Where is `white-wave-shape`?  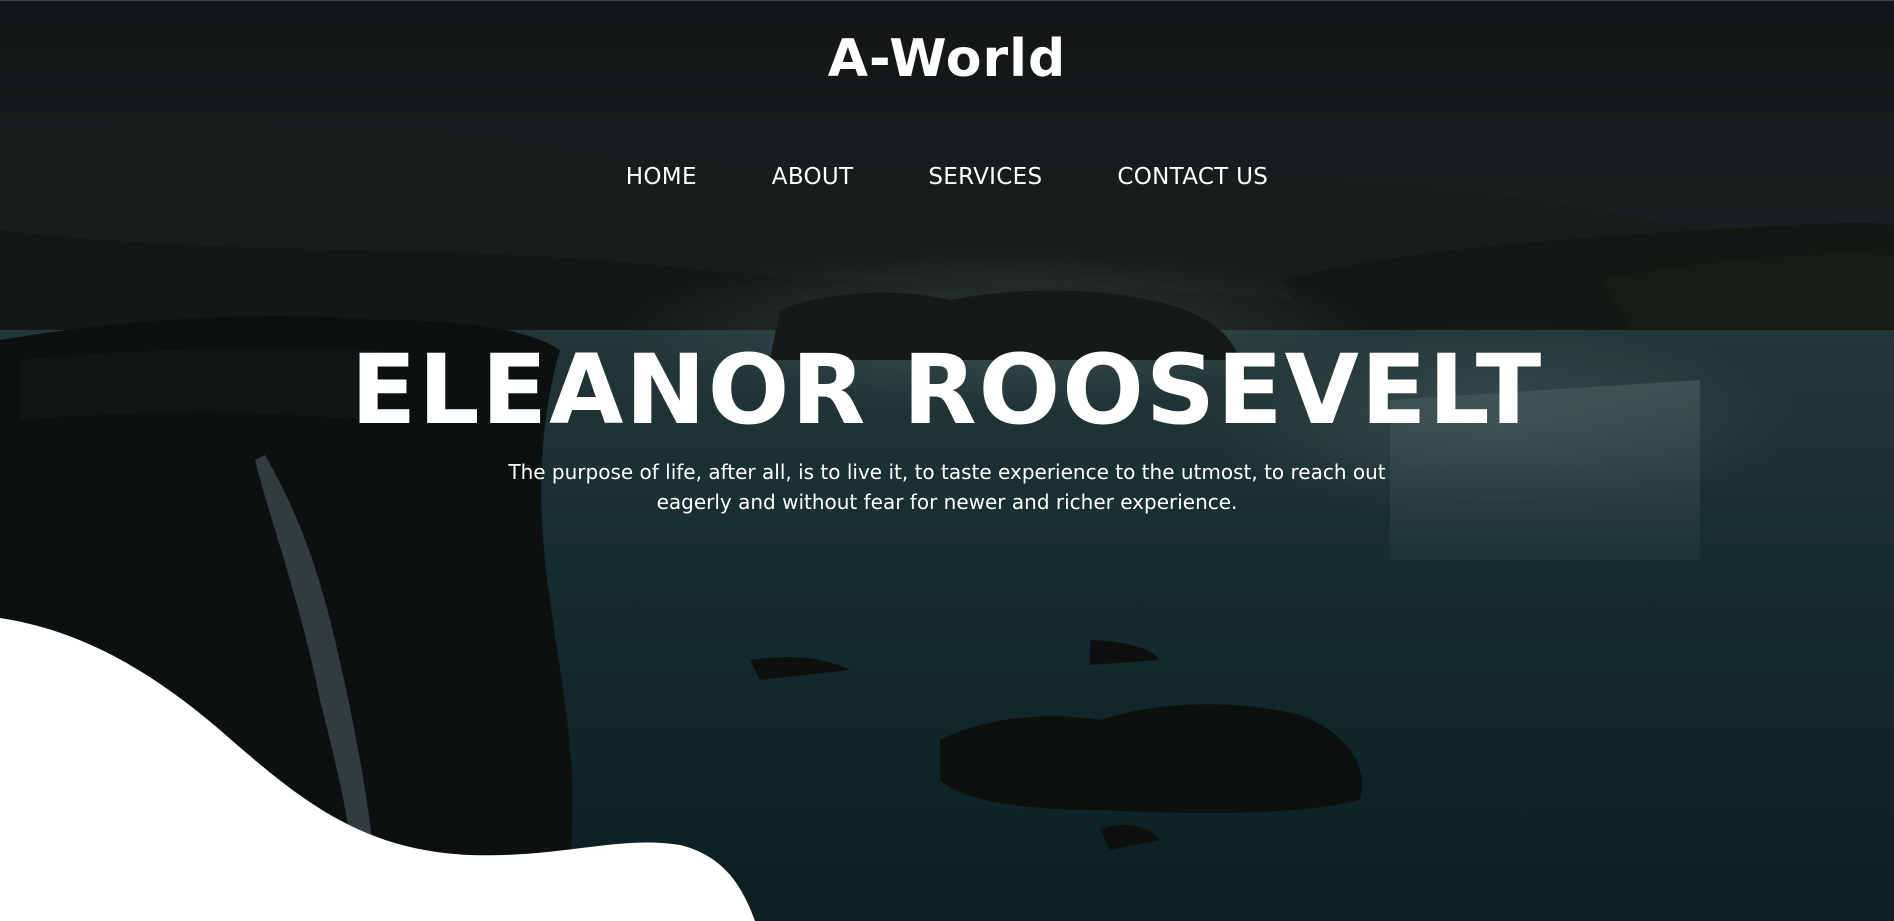 white-wave-shape is located at coordinates (377, 769).